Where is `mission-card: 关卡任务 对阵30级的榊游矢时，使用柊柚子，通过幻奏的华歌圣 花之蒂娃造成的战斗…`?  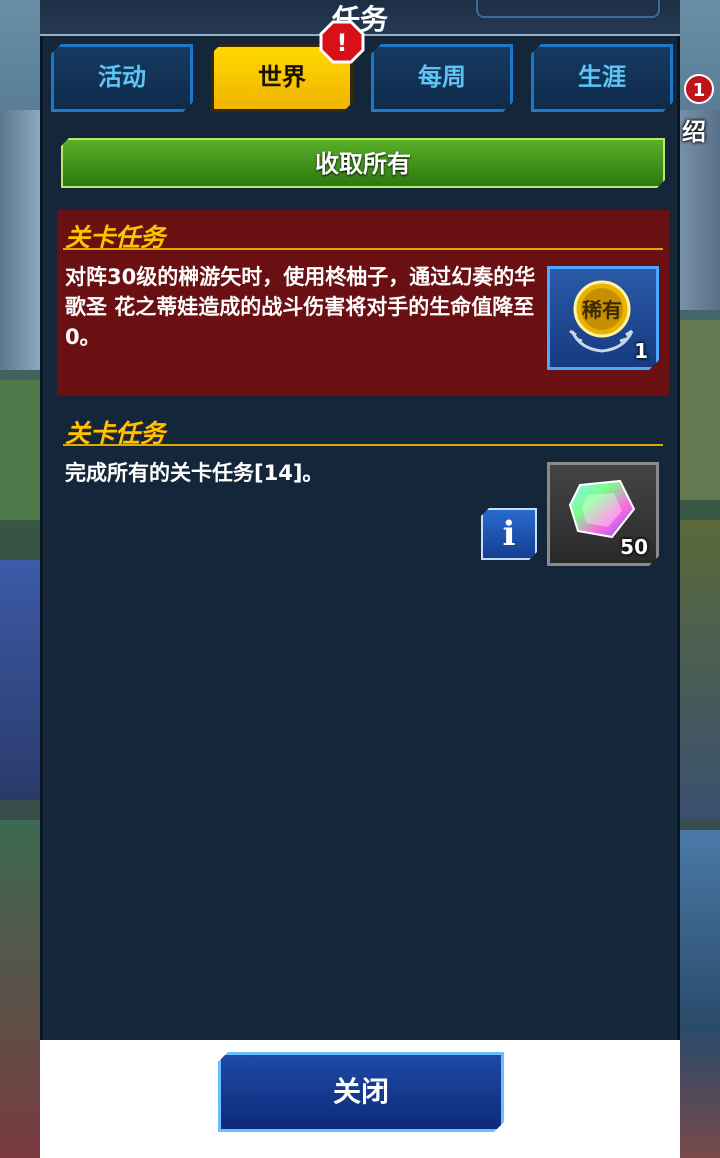
mission-card: 关卡任务 对阵30级的榊游矢时，使用柊柚子，通过幻奏的华歌圣 花之蒂娃造成的战斗… is located at coordinates (363, 303).